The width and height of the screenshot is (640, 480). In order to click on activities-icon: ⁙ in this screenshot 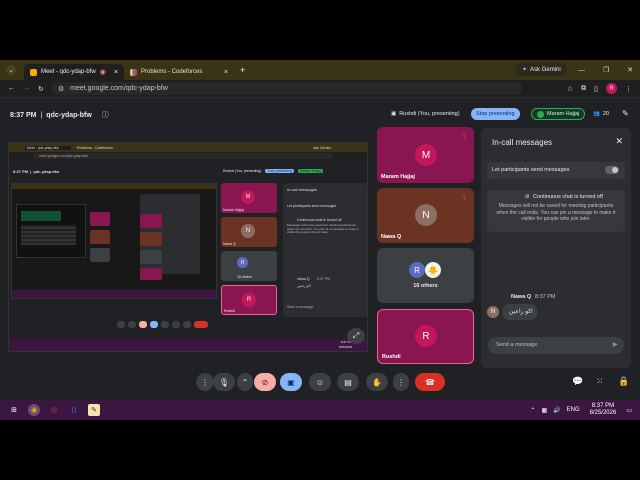, I will do `click(600, 381)`.